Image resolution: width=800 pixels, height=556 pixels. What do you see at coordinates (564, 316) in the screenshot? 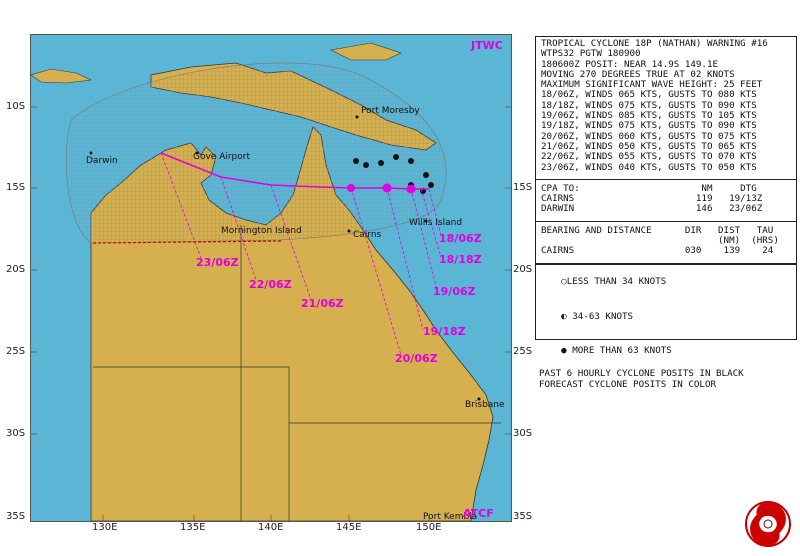
I see `half-storm-icon: ◐` at bounding box center [564, 316].